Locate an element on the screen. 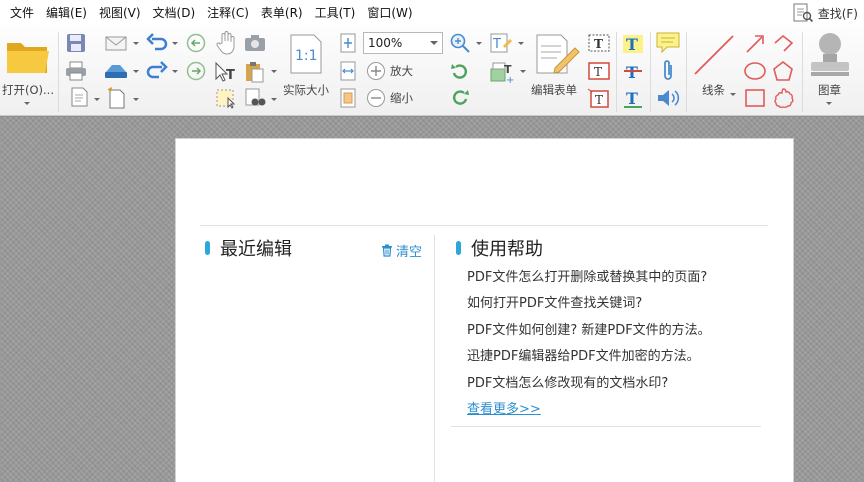  strikeout-button: T is located at coordinates (633, 71).